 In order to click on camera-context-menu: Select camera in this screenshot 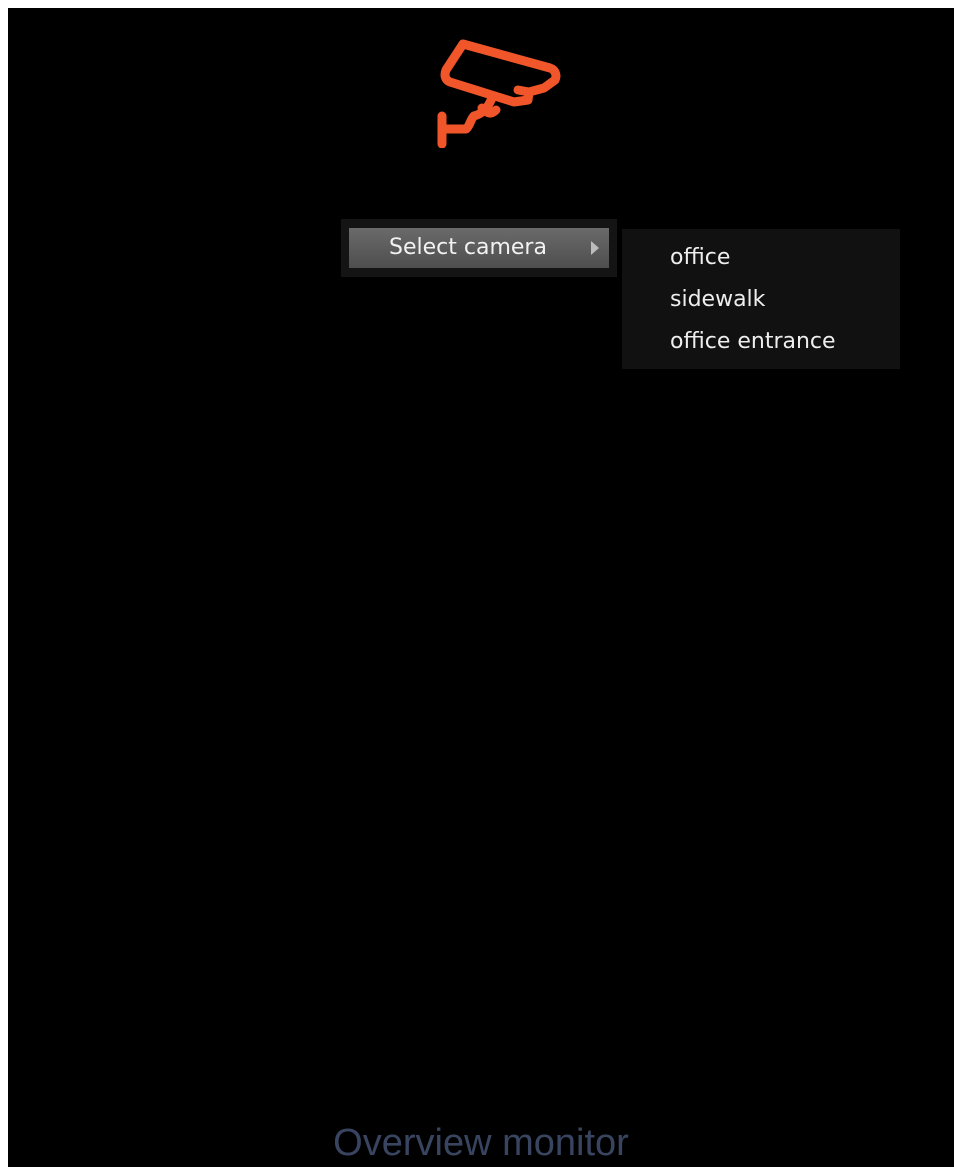, I will do `click(479, 248)`.